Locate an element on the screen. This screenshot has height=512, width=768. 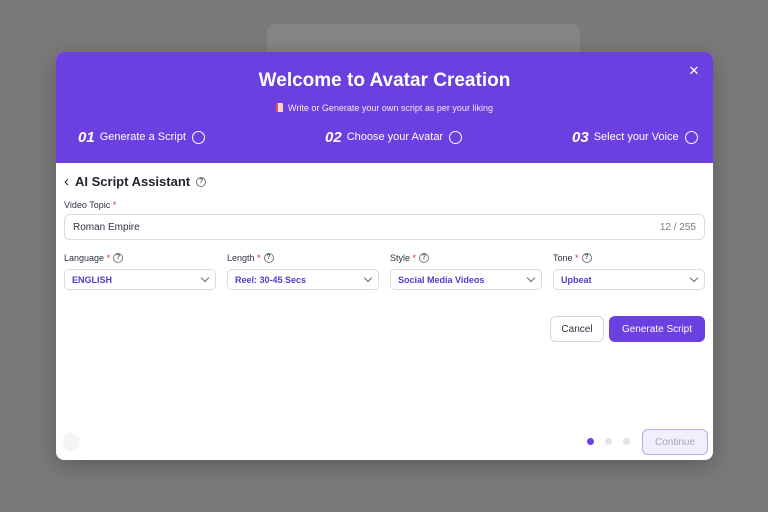
step-number: 02 is located at coordinates (333, 137).